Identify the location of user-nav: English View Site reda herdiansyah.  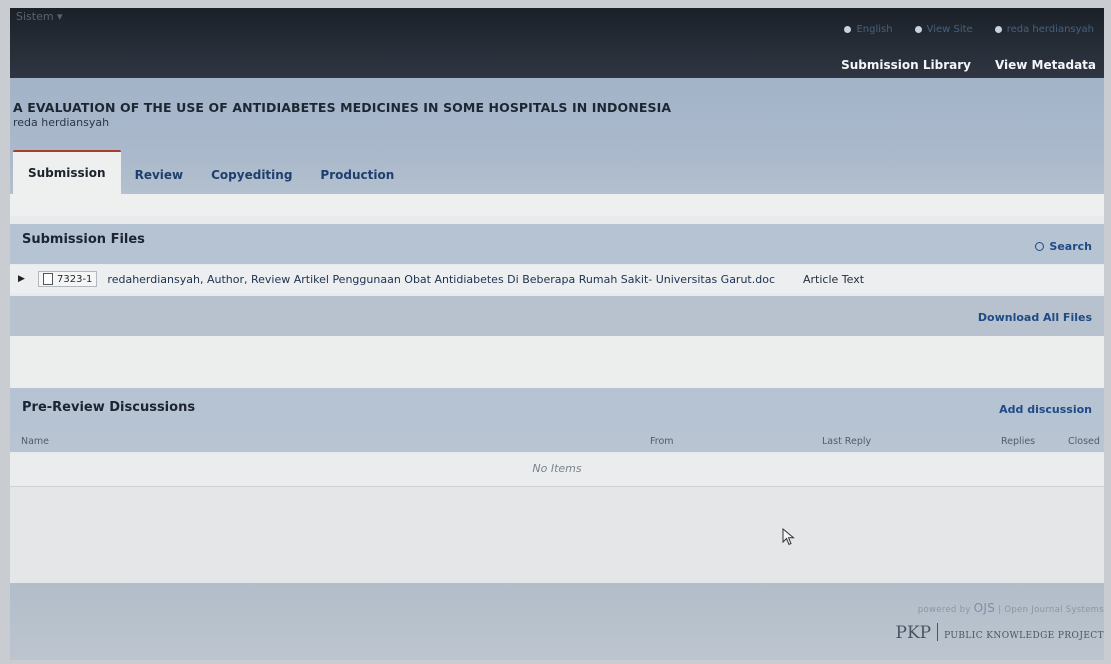
(969, 29).